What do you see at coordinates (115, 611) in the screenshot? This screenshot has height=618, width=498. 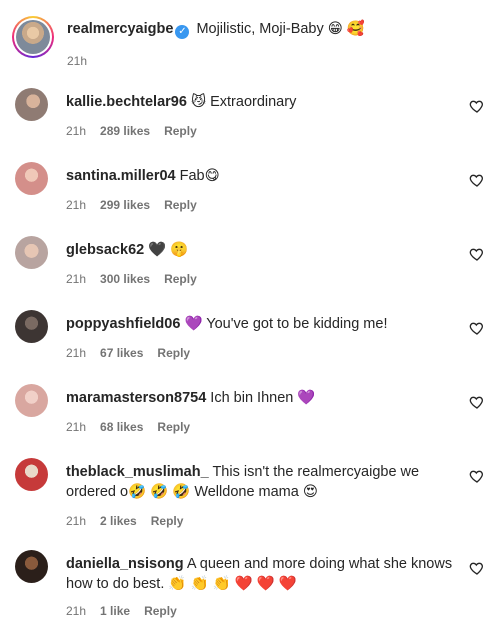 I see `comment-likes: 1 like` at bounding box center [115, 611].